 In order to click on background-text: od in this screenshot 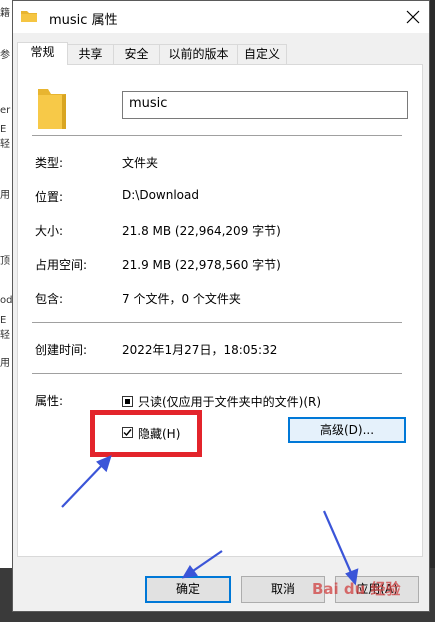, I will do `click(6, 300)`.